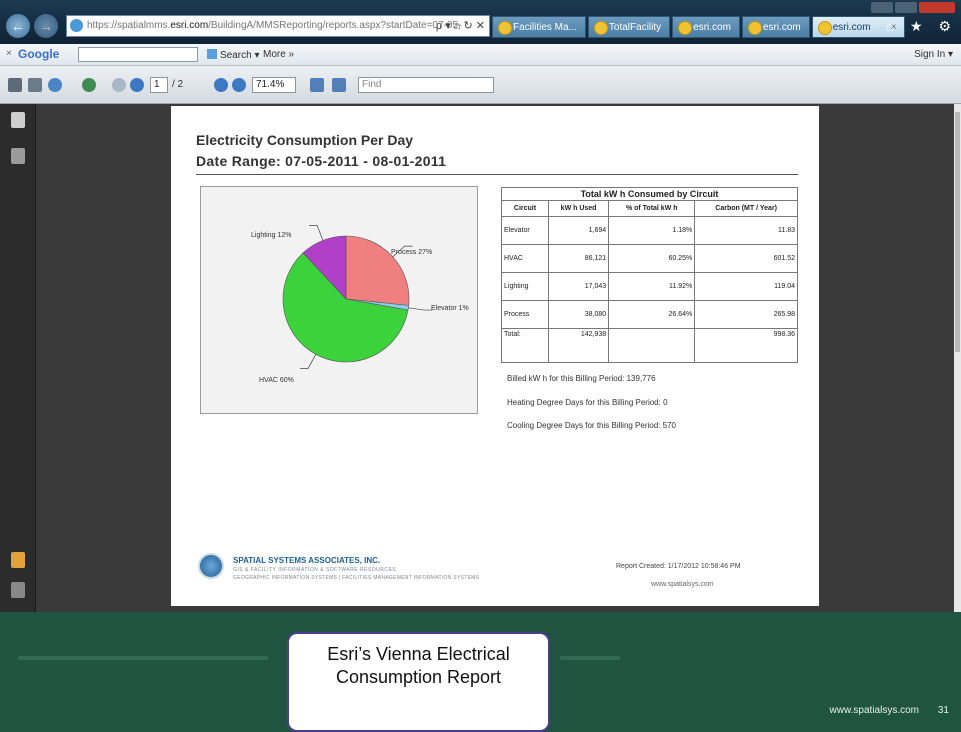 Image resolution: width=961 pixels, height=732 pixels. Describe the element at coordinates (18, 590) in the screenshot. I see `paperclip-icon` at that location.